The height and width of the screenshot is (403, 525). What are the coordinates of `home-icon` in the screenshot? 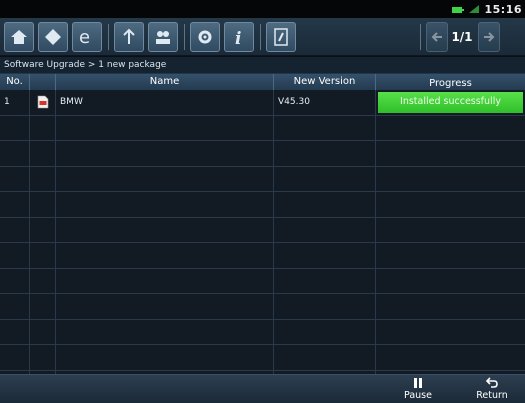 It's located at (19, 37).